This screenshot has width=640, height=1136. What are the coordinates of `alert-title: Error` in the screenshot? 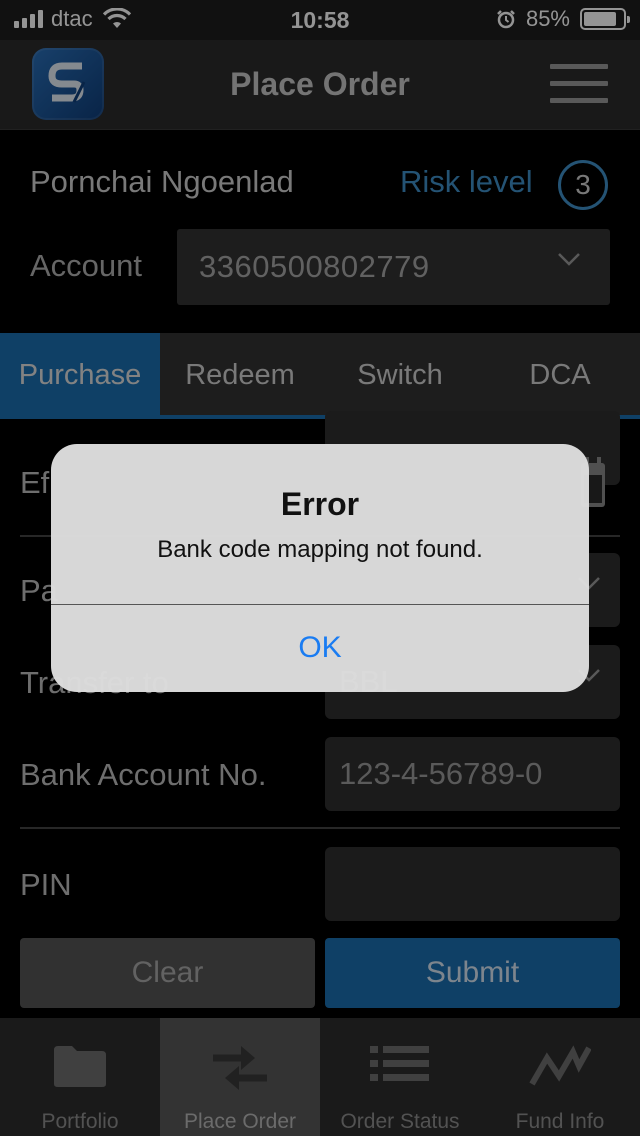 It's located at (320, 504).